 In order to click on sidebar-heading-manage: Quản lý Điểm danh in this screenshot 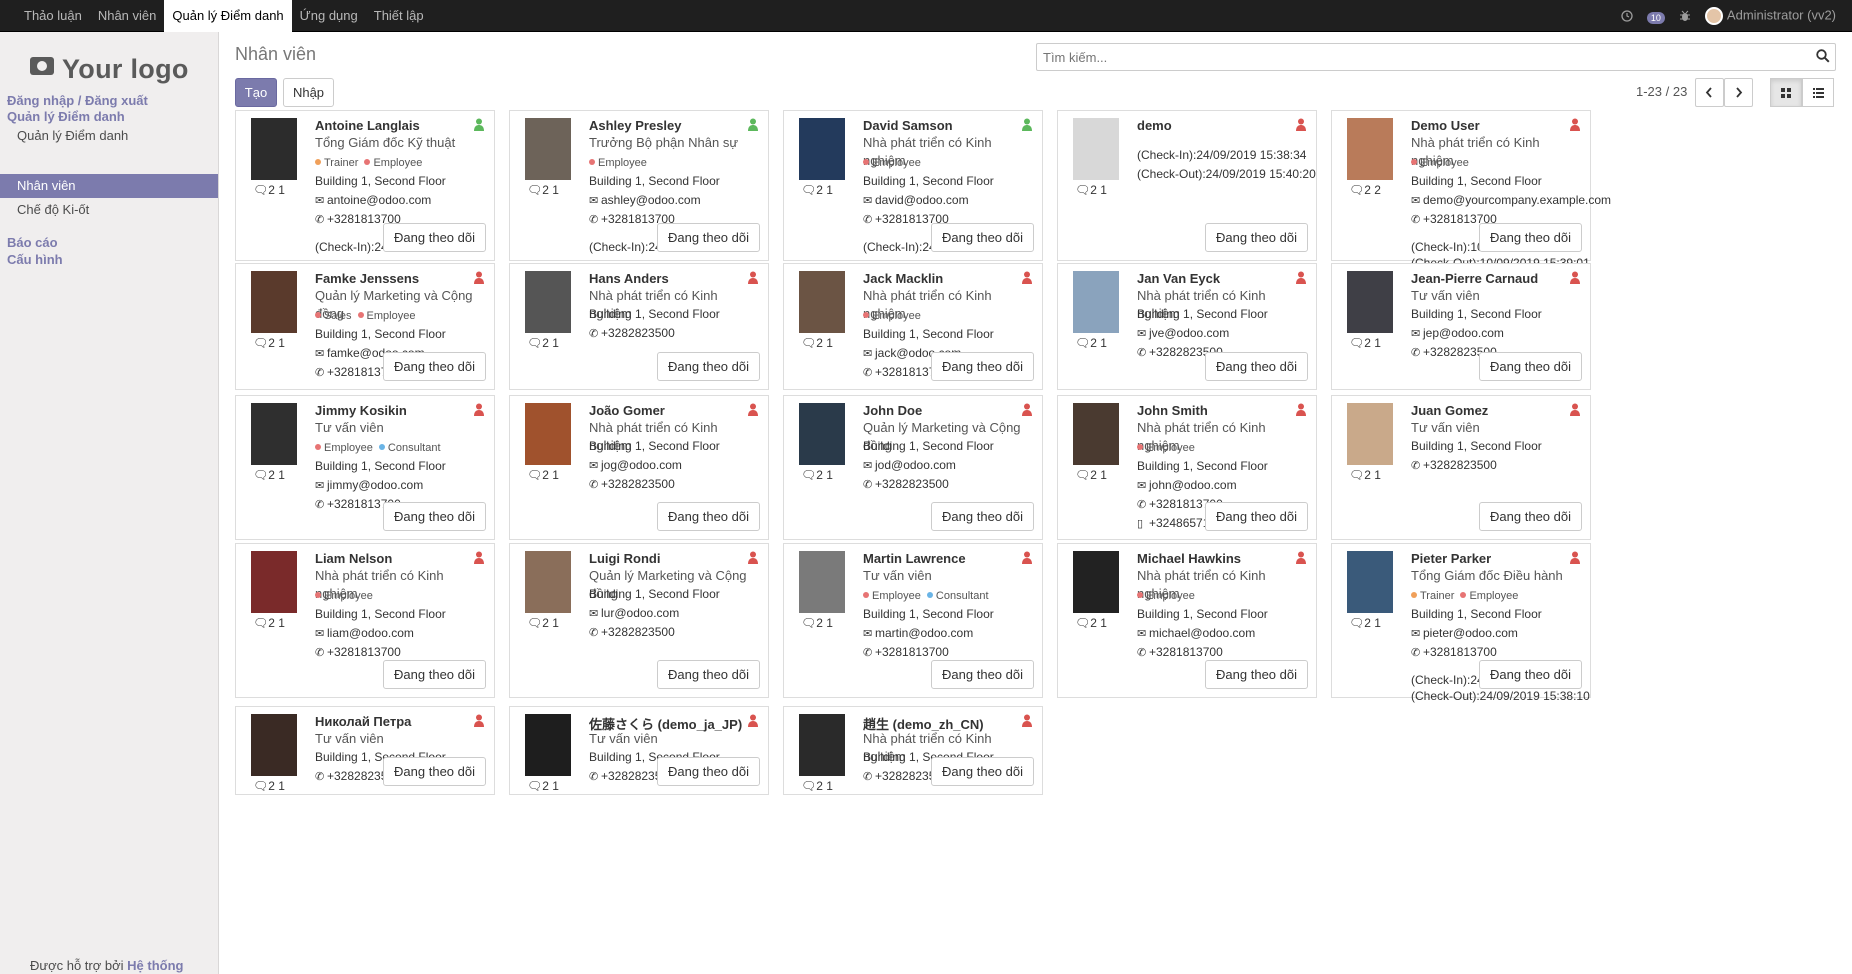, I will do `click(66, 116)`.